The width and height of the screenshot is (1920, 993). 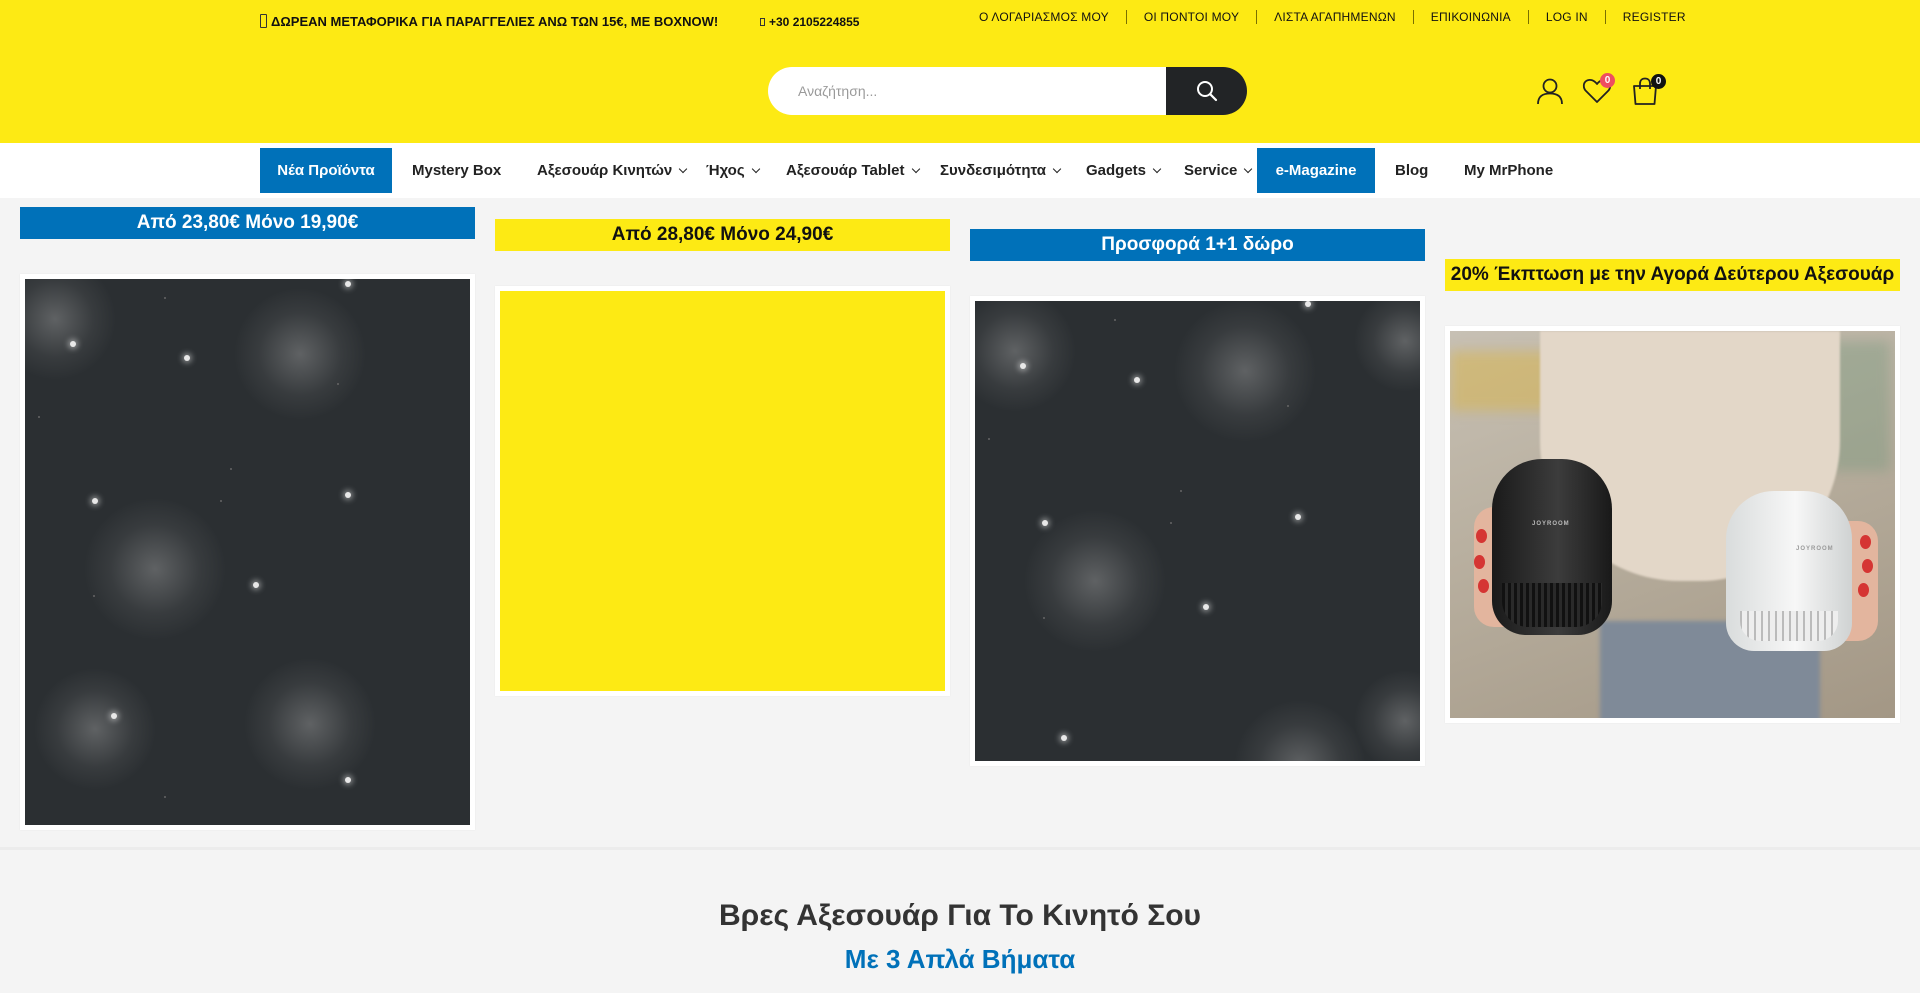 I want to click on promo-image-4-speakers: JOYROOM JOYROOM, so click(x=1672, y=524).